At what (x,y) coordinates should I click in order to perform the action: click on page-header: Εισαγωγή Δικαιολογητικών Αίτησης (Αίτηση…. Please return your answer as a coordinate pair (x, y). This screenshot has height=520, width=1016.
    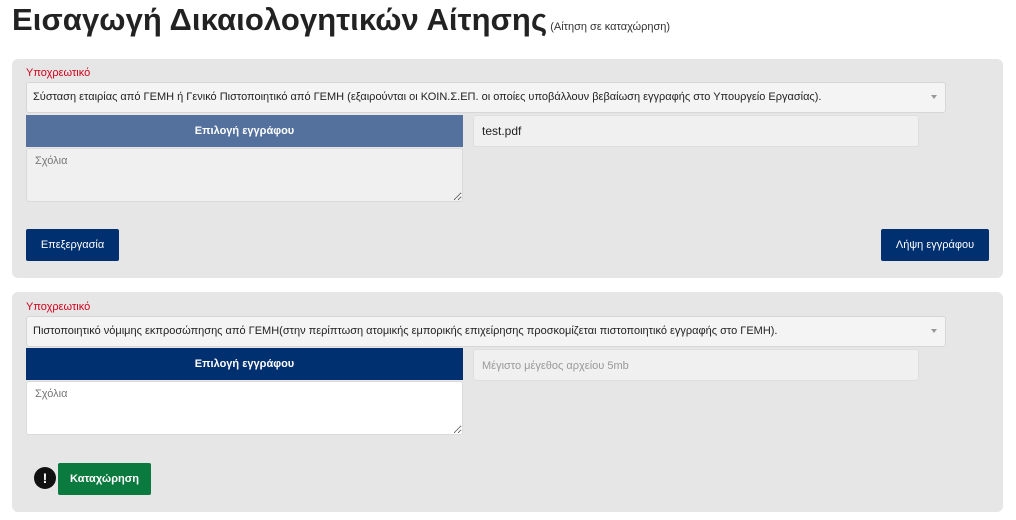
    Looking at the image, I should click on (341, 22).